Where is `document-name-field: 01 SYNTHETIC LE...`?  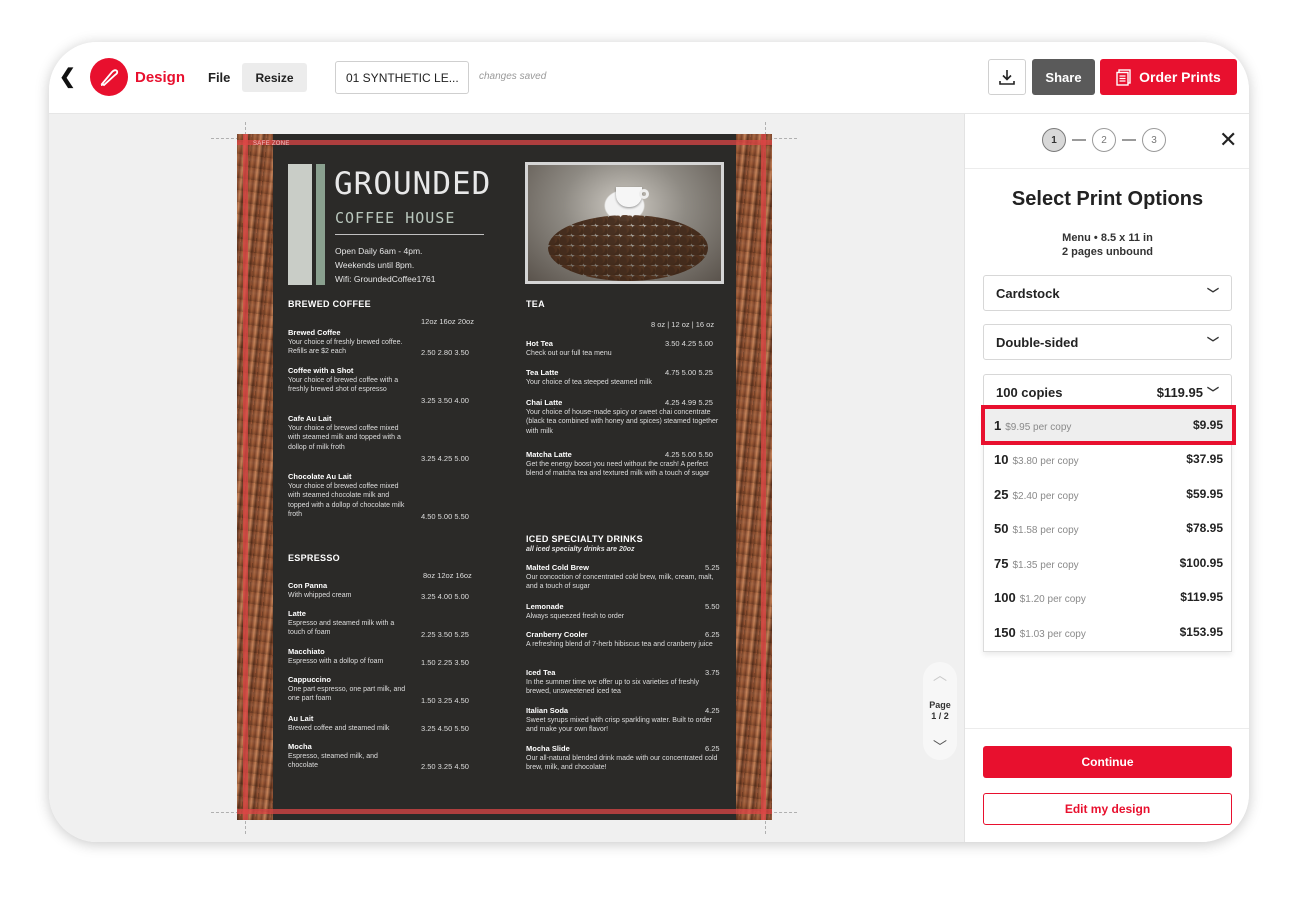 document-name-field: 01 SYNTHETIC LE... is located at coordinates (402, 77).